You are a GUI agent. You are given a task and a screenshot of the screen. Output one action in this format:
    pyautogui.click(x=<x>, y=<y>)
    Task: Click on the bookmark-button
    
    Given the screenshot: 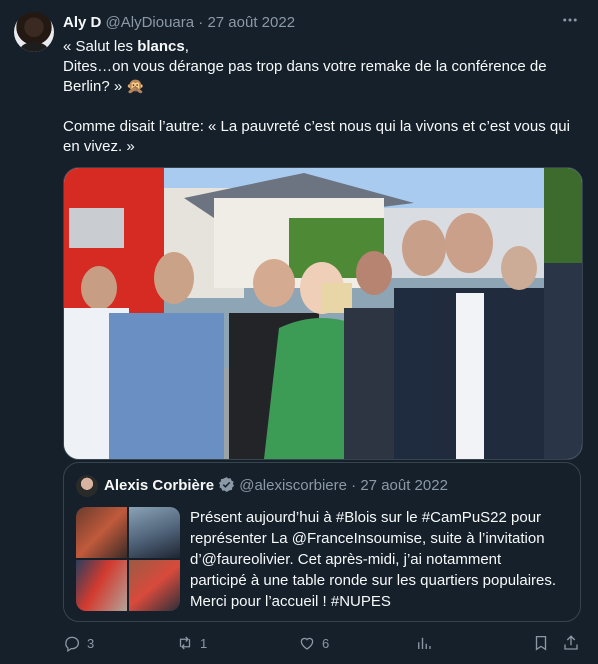 What is the action you would take?
    pyautogui.click(x=541, y=643)
    